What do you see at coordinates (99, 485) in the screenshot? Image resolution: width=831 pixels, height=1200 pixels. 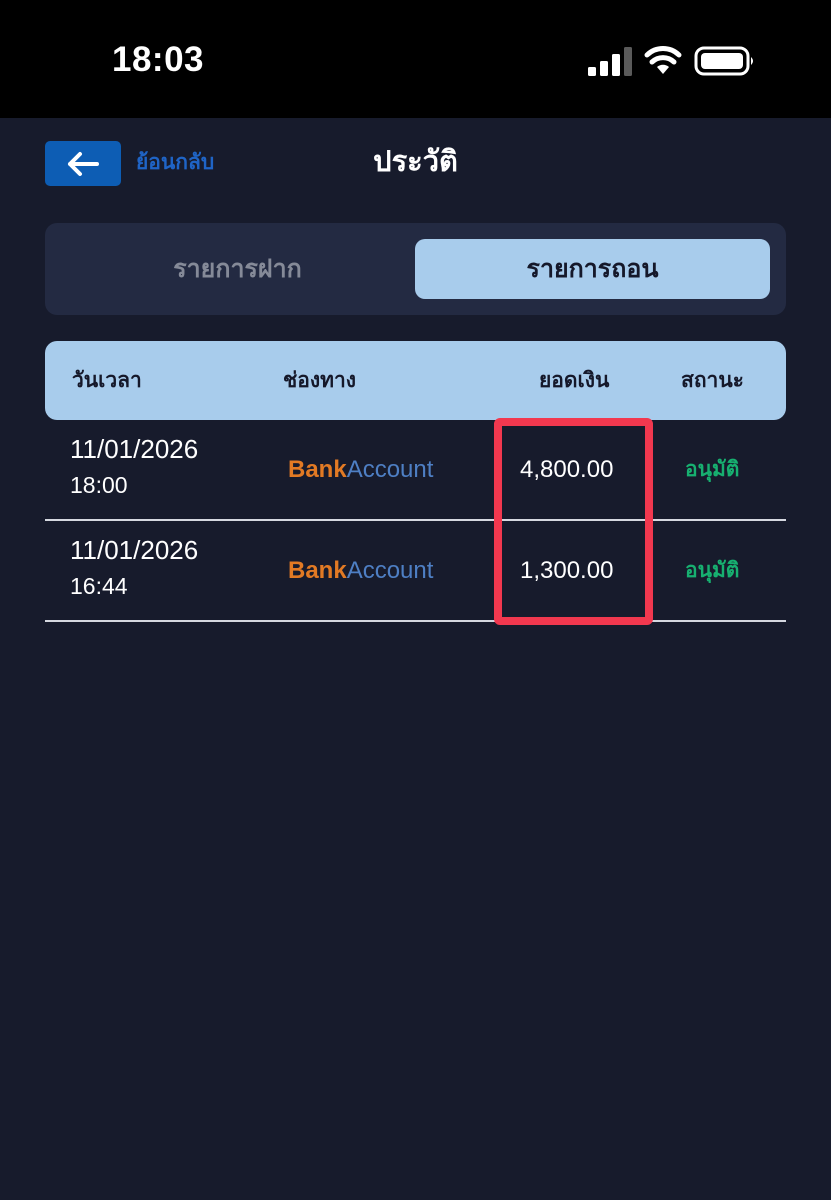 I see `row-time: 18:00` at bounding box center [99, 485].